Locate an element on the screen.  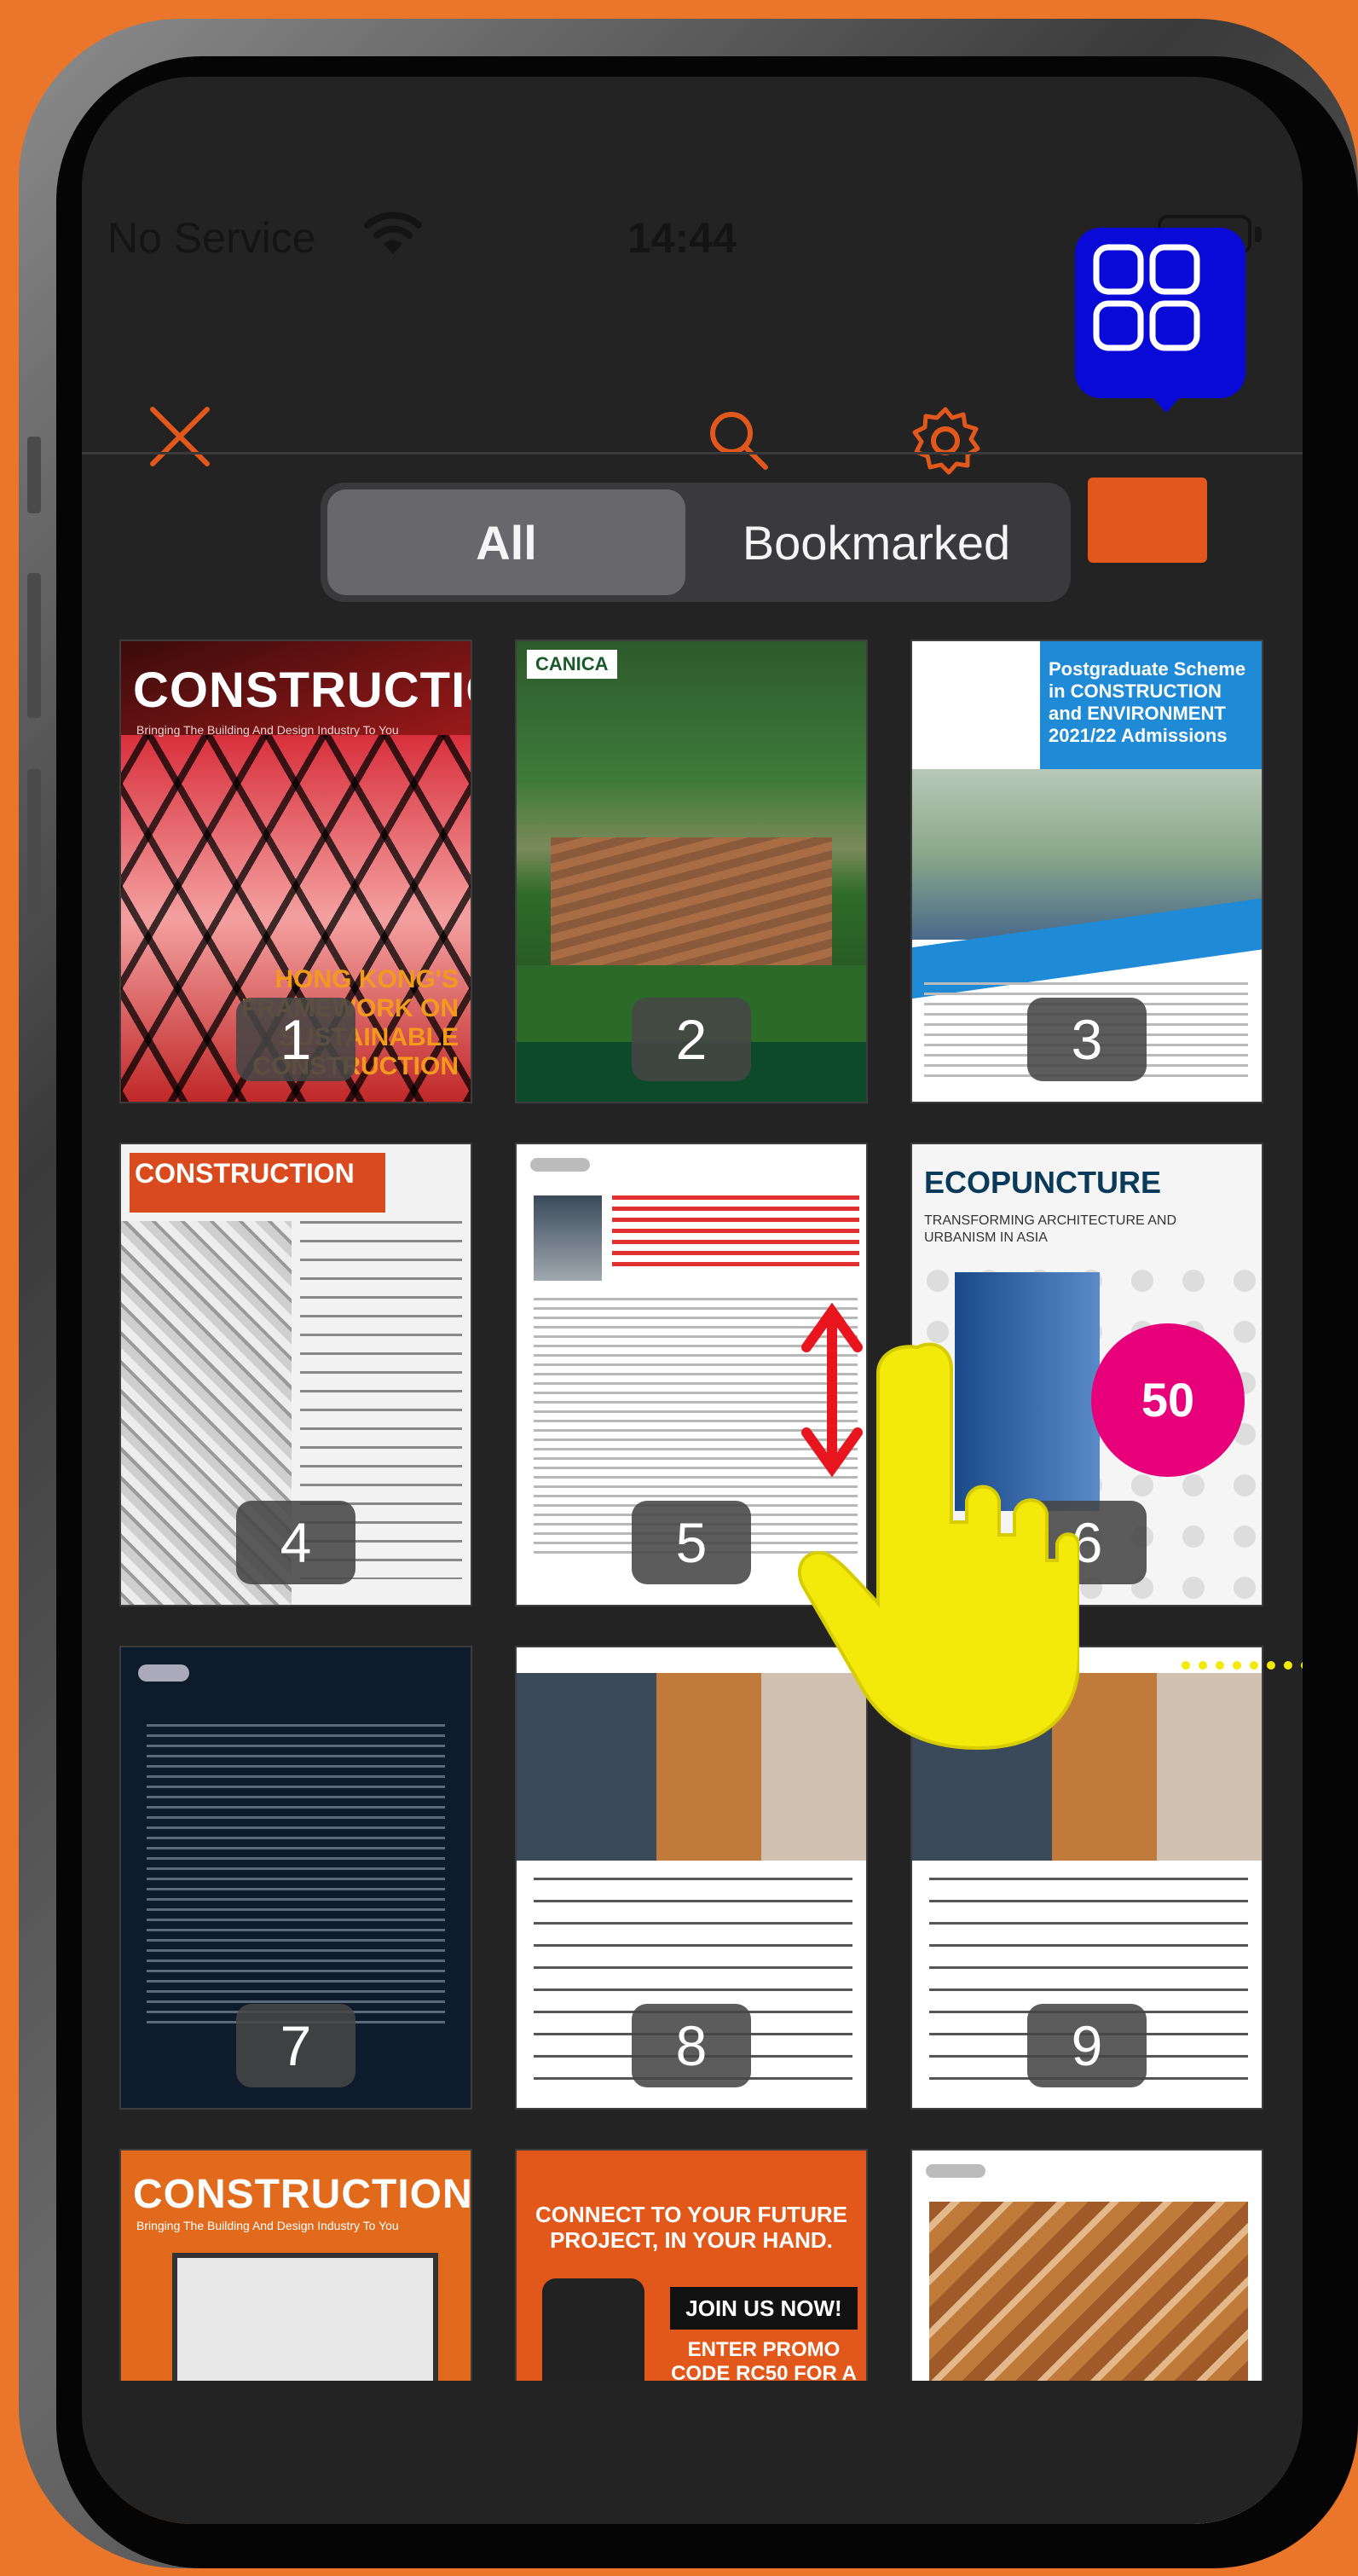
mute-switch is located at coordinates (34, 475).